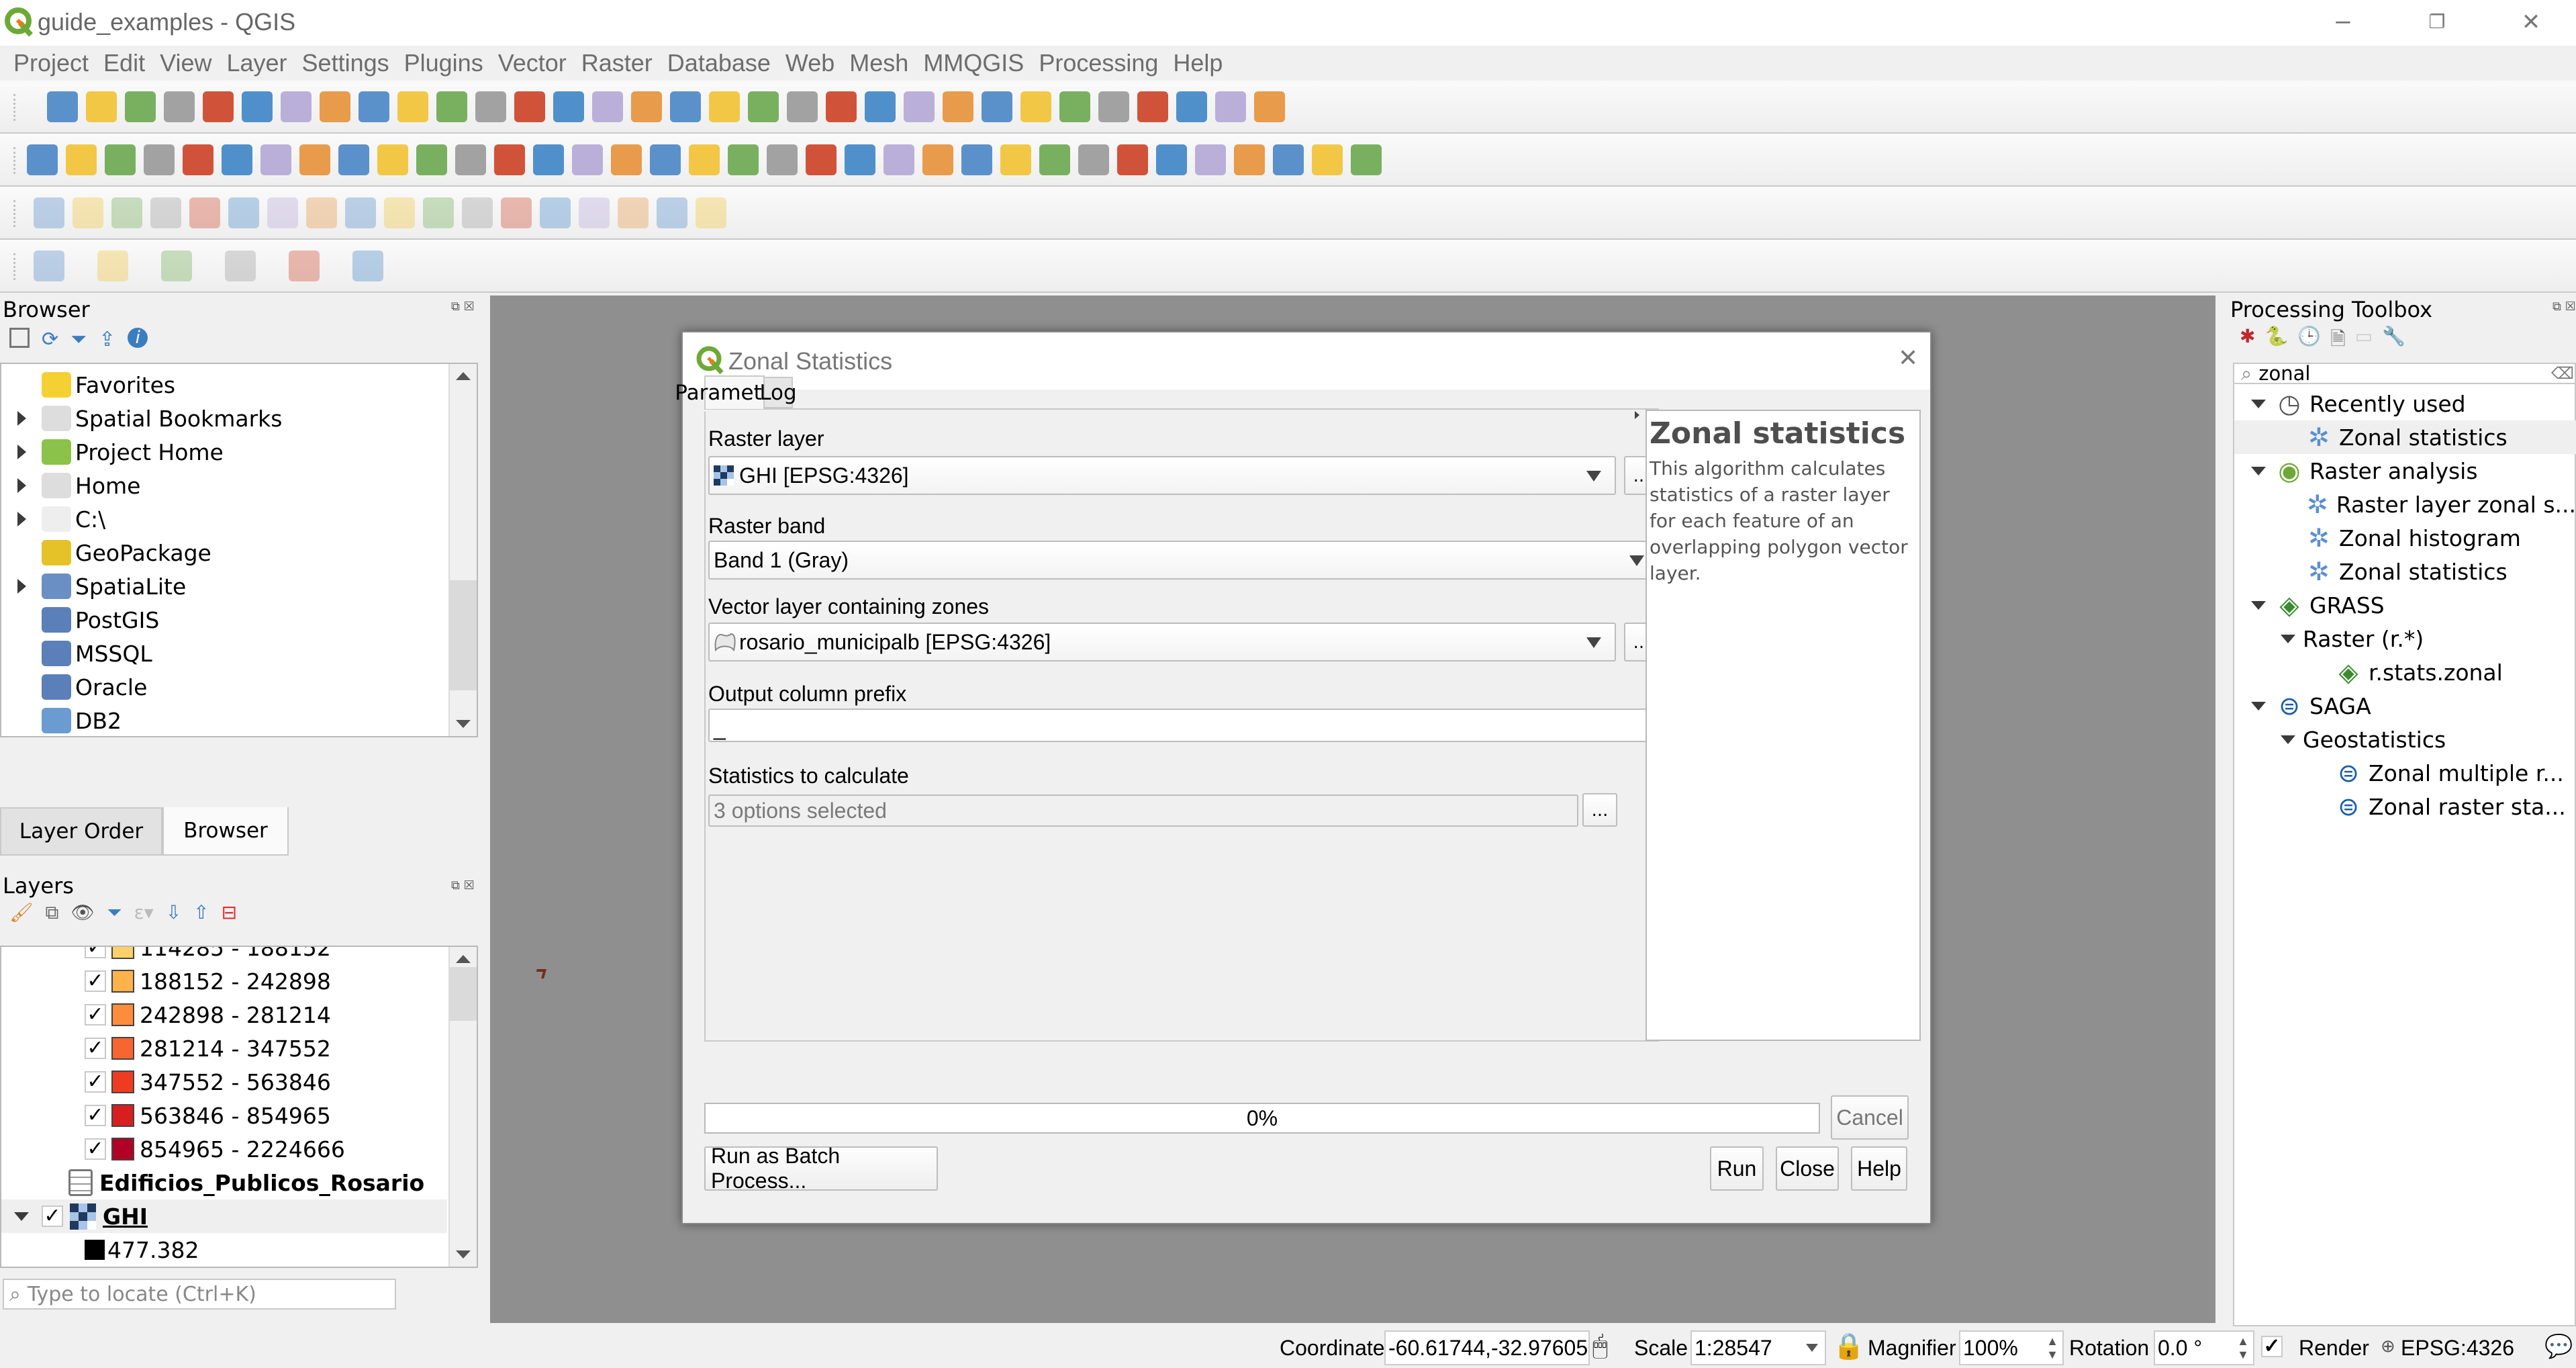 This screenshot has height=1368, width=2576. What do you see at coordinates (607, 106) in the screenshot?
I see `zoom-last-icon` at bounding box center [607, 106].